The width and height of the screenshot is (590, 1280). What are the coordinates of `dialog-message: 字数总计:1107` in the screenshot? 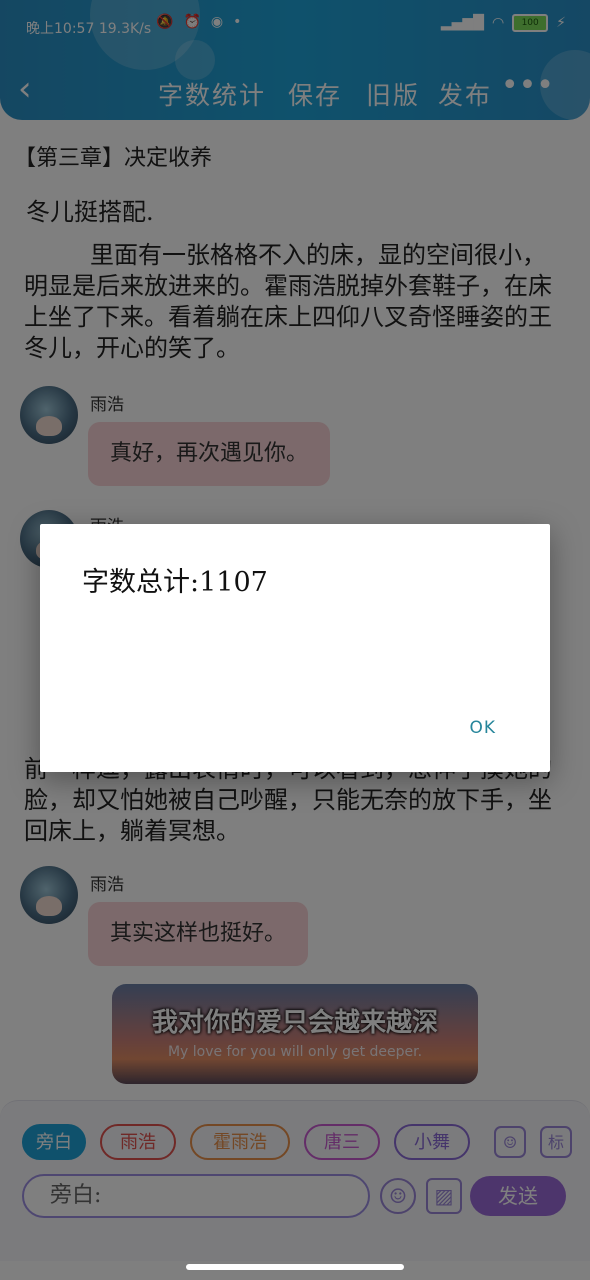 It's located at (175, 582).